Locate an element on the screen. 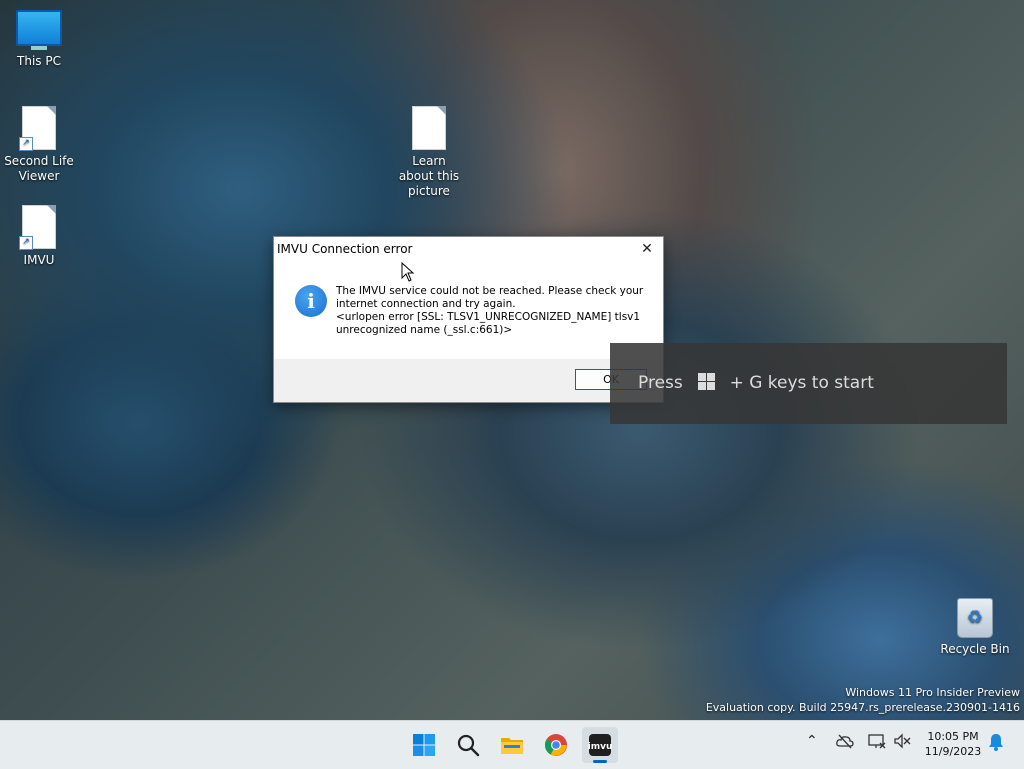 The height and width of the screenshot is (769, 1024). game-bar-press-label: Press is located at coordinates (660, 383).